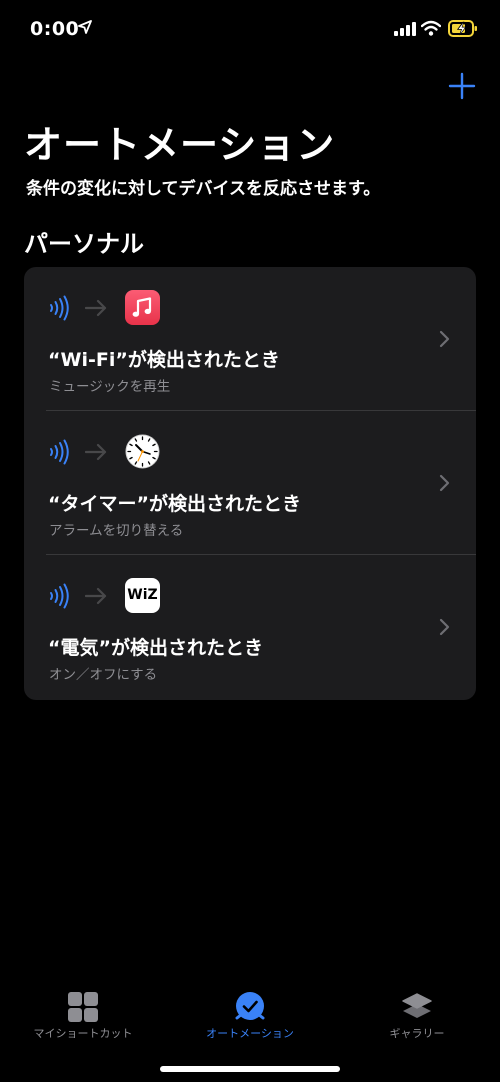 The width and height of the screenshot is (500, 1082). What do you see at coordinates (250, 1006) in the screenshot?
I see `automation-clock-icon` at bounding box center [250, 1006].